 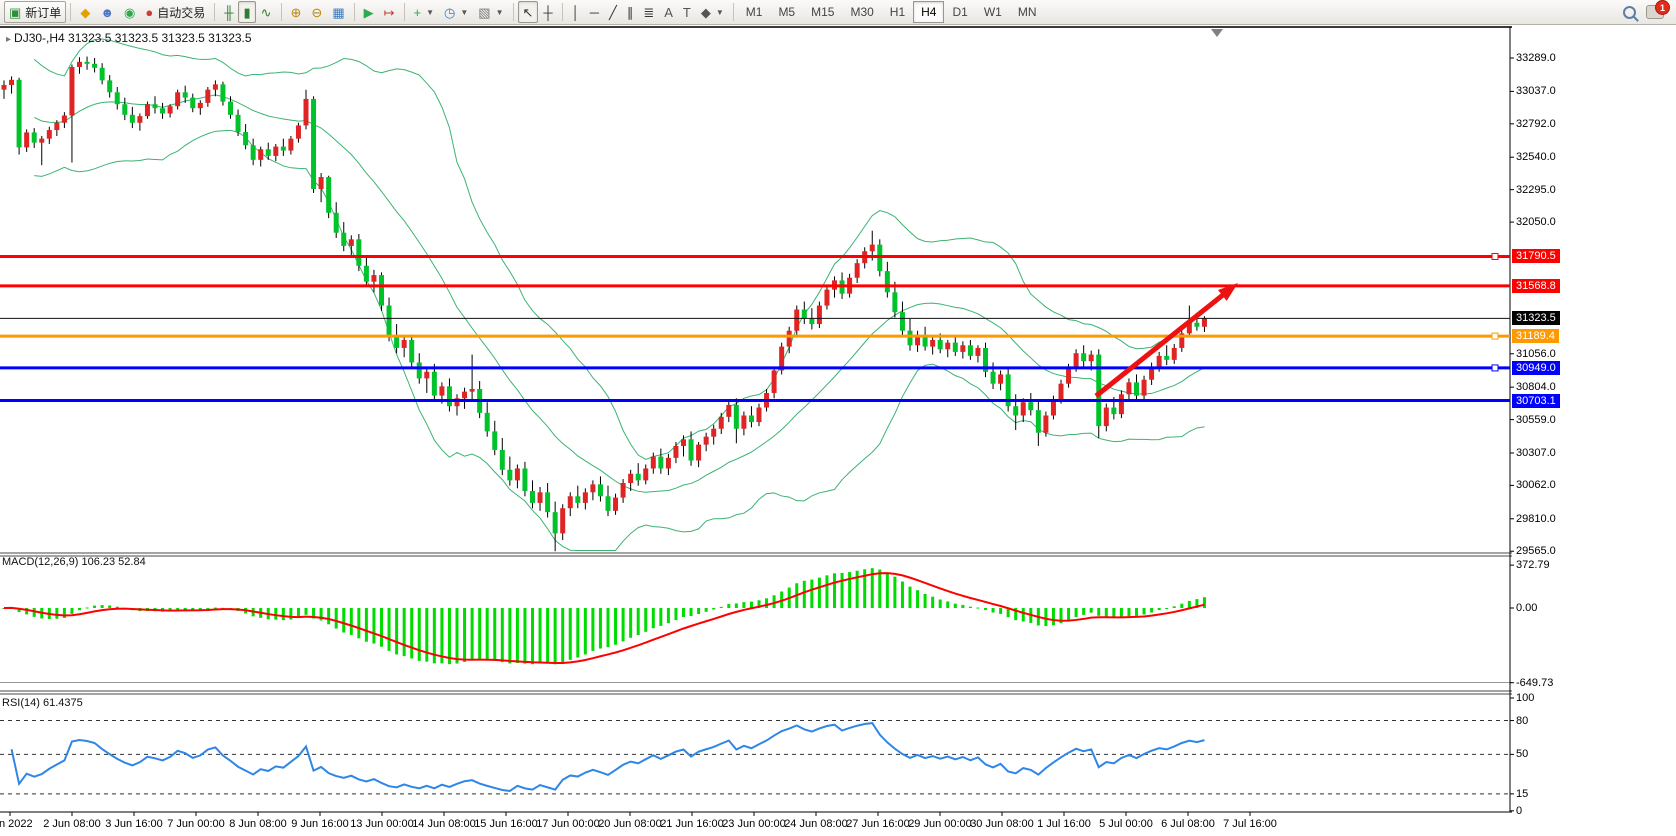 What do you see at coordinates (786, 12) in the screenshot?
I see `timeframe-m5-button: M5` at bounding box center [786, 12].